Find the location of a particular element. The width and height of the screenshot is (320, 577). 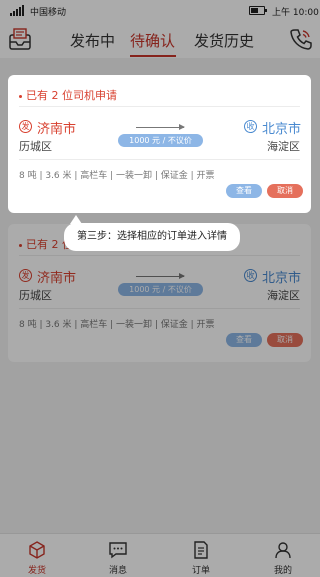

phone-icon is located at coordinates (301, 39).